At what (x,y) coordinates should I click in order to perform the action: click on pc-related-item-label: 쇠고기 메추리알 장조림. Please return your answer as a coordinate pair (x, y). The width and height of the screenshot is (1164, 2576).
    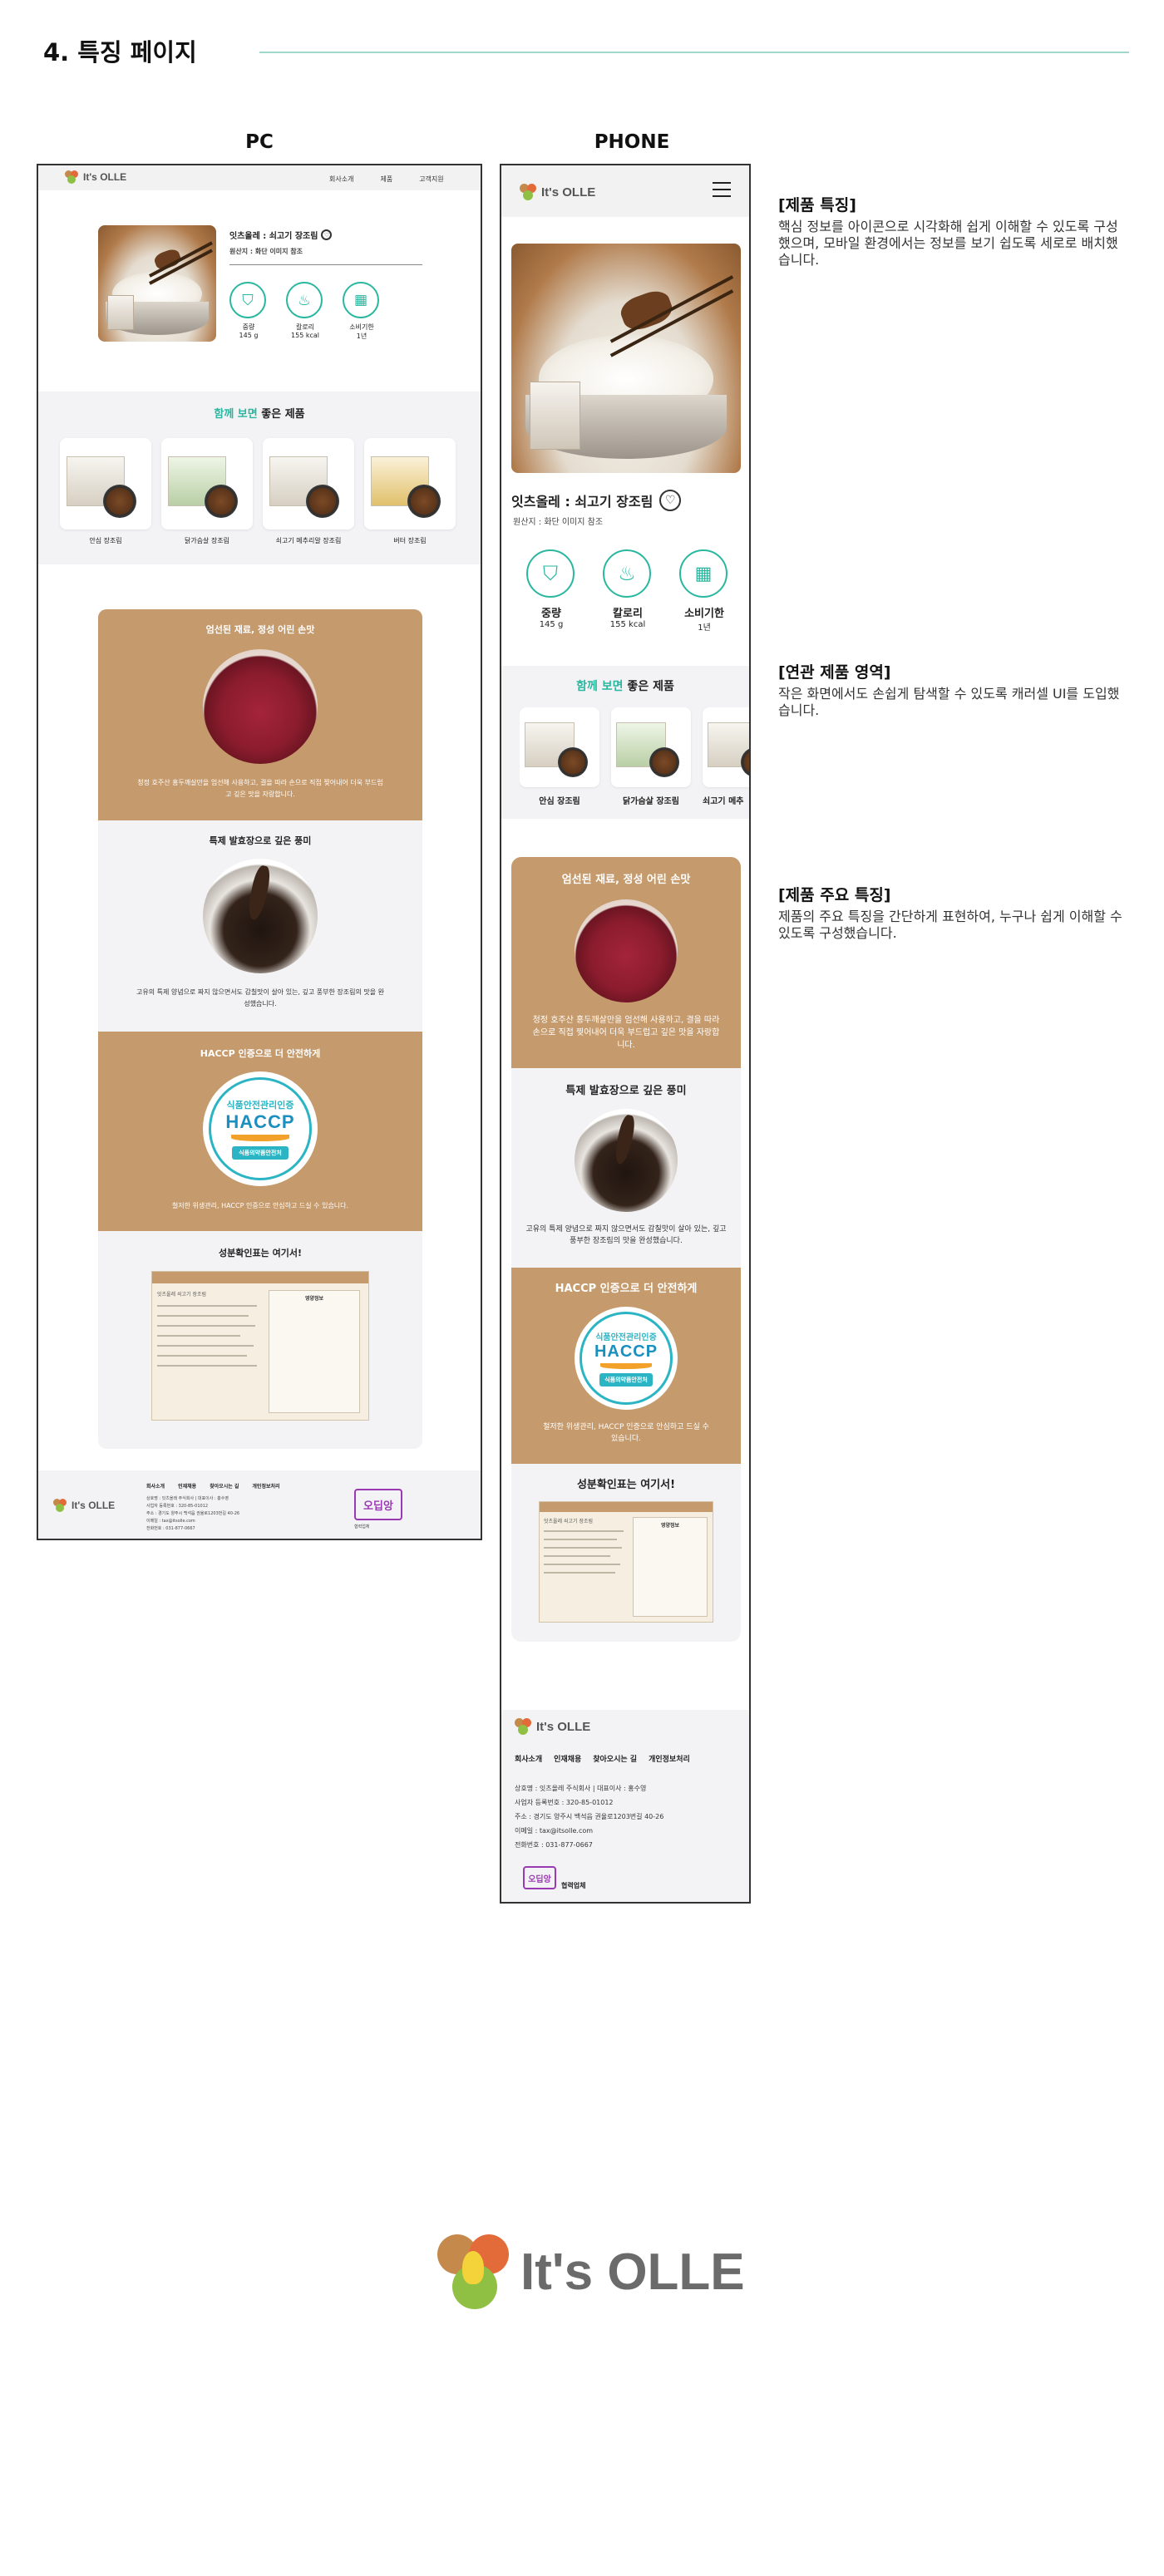
    Looking at the image, I should click on (308, 540).